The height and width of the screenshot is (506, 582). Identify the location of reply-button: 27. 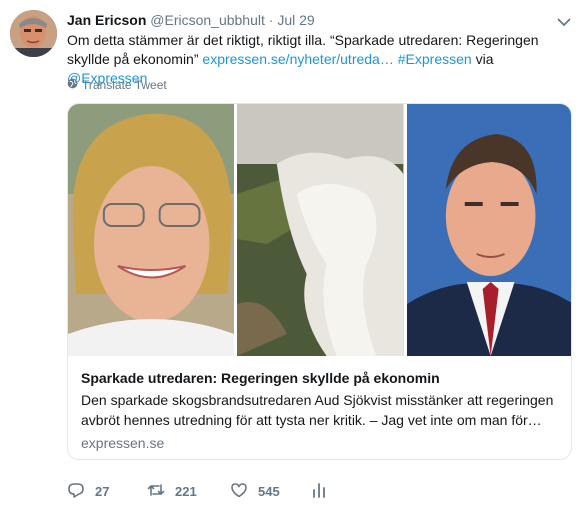
(107, 491).